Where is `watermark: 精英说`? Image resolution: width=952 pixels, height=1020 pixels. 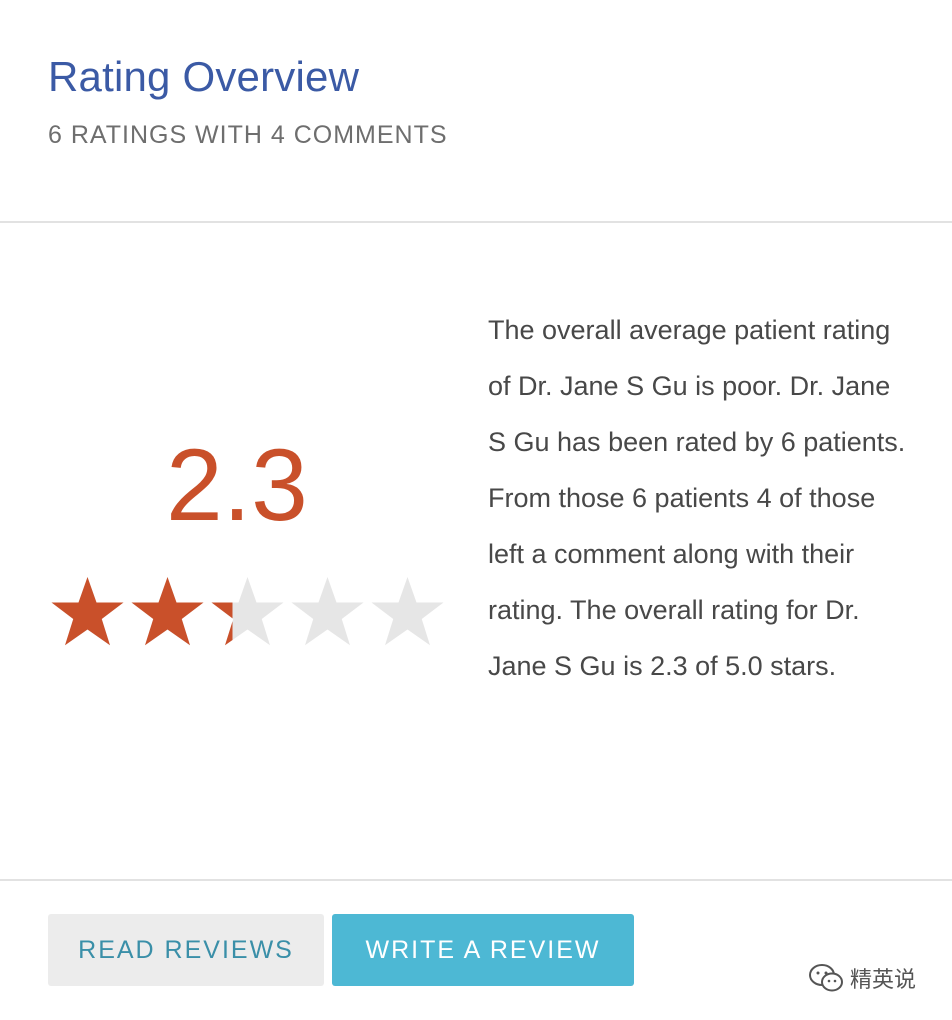 watermark: 精英说 is located at coordinates (862, 978).